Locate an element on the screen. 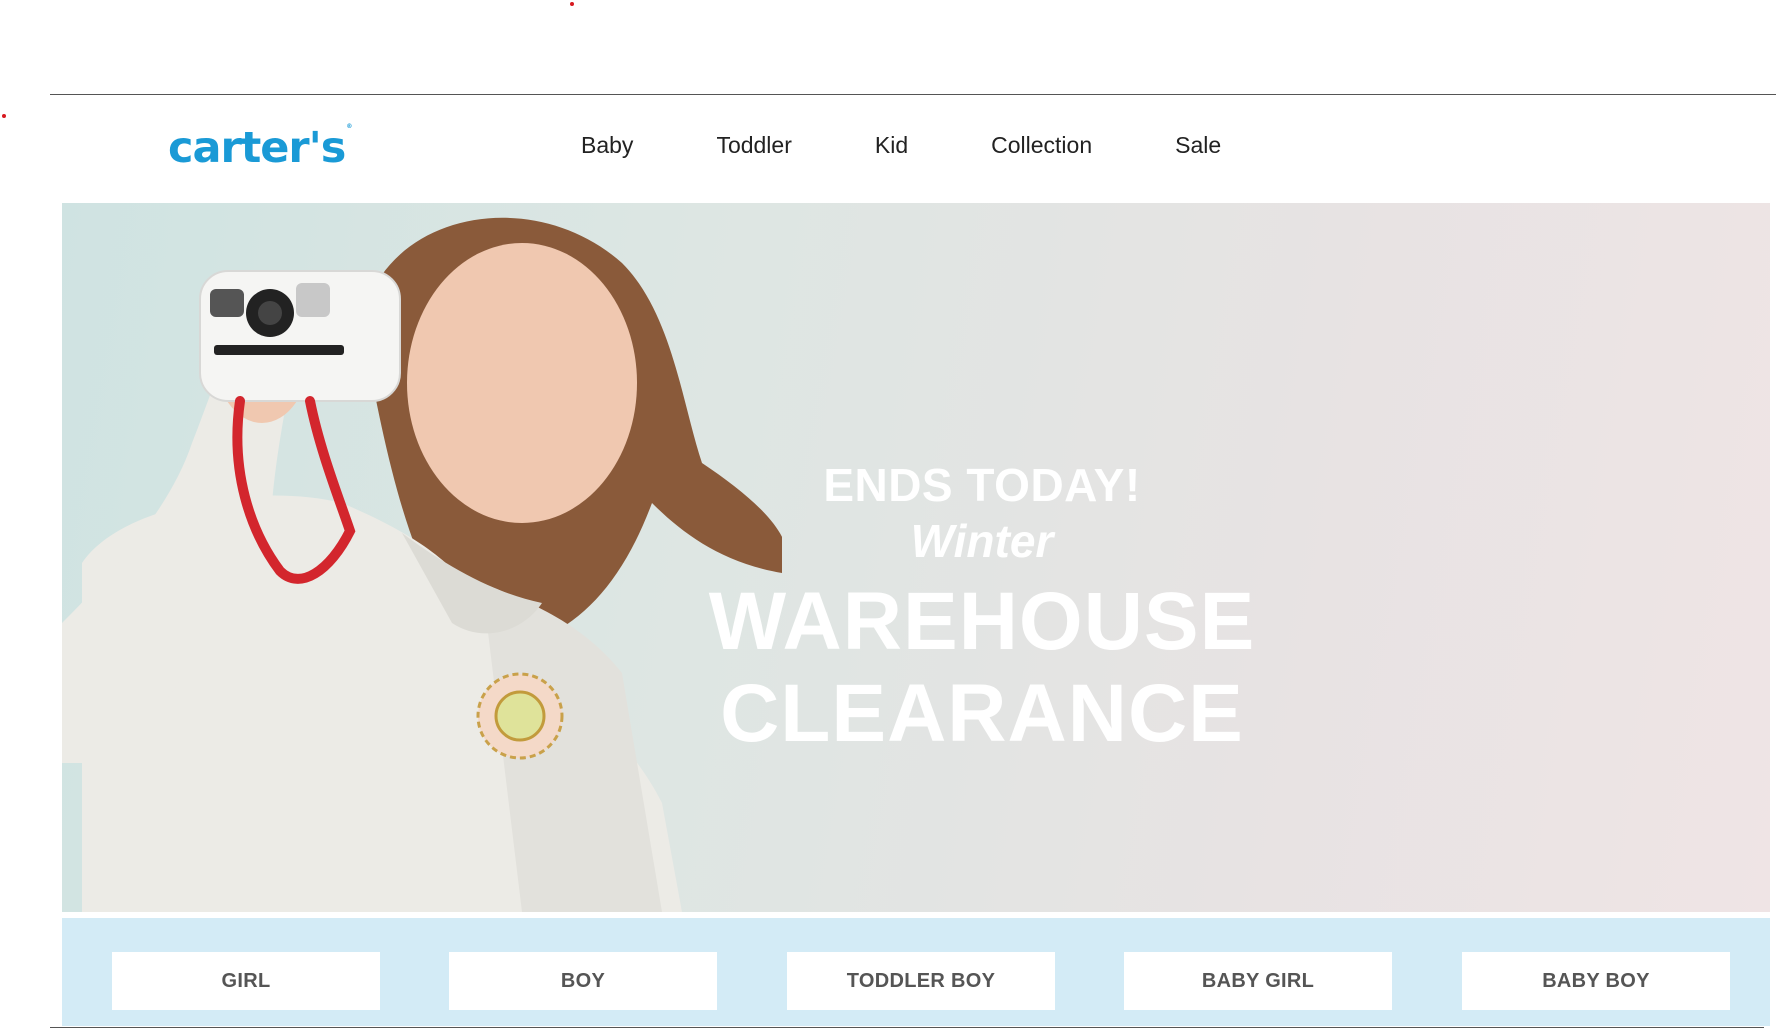 The width and height of the screenshot is (1776, 1028). logo-trademark: ® is located at coordinates (349, 126).